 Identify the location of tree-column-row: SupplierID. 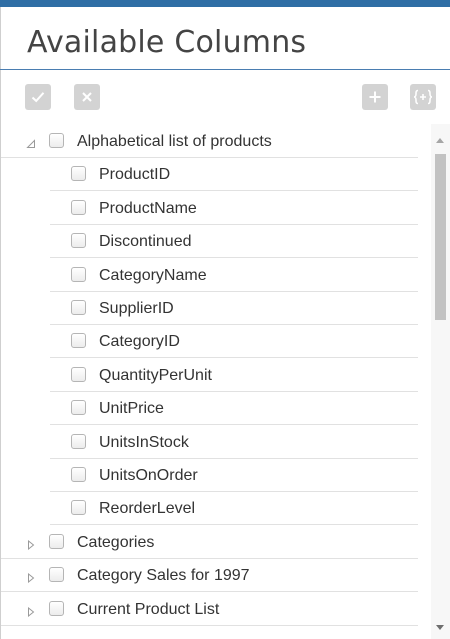
(234, 308).